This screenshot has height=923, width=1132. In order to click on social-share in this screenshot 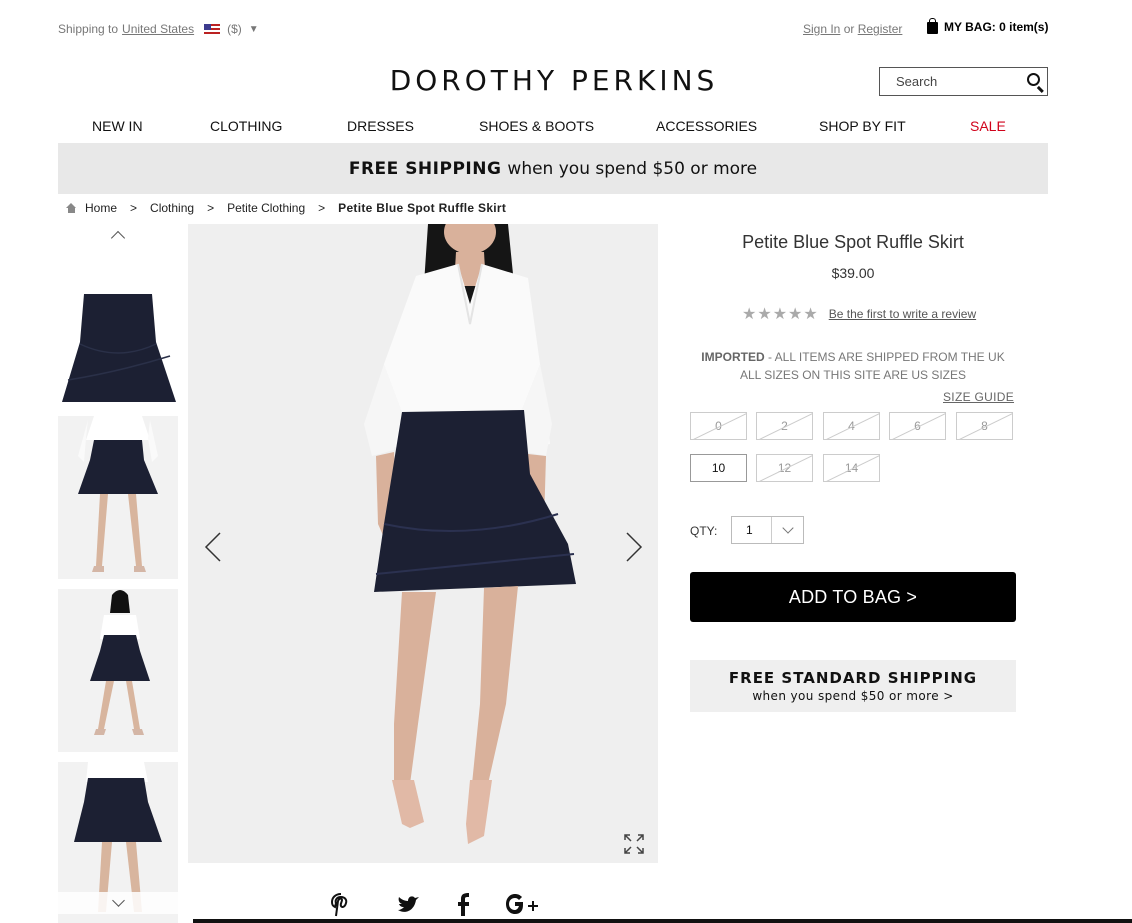, I will do `click(434, 905)`.